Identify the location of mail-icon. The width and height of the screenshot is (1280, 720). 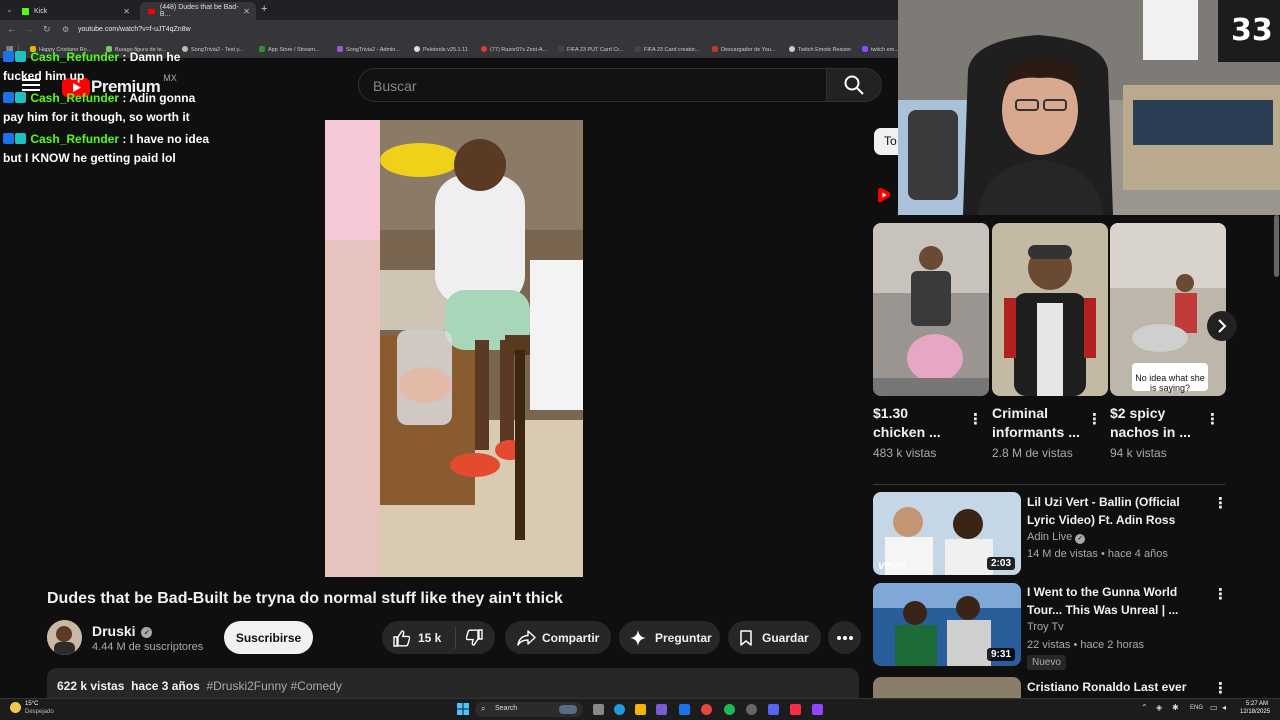
(684, 709).